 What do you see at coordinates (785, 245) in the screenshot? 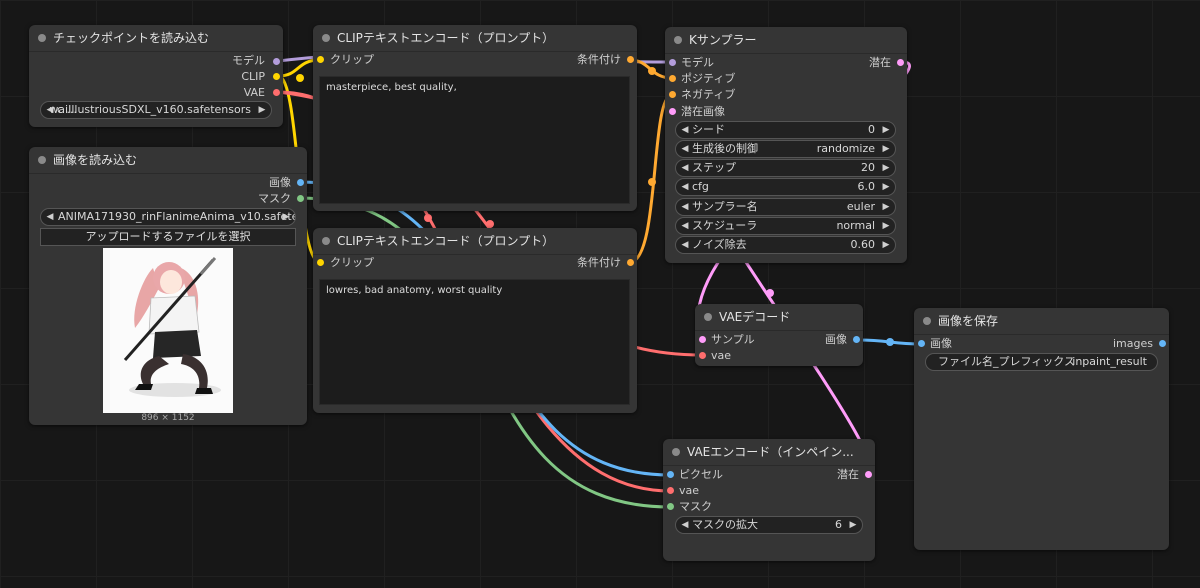
I see `widget-denoise: ◀ ノイズ除去 0.60 ▶` at bounding box center [785, 245].